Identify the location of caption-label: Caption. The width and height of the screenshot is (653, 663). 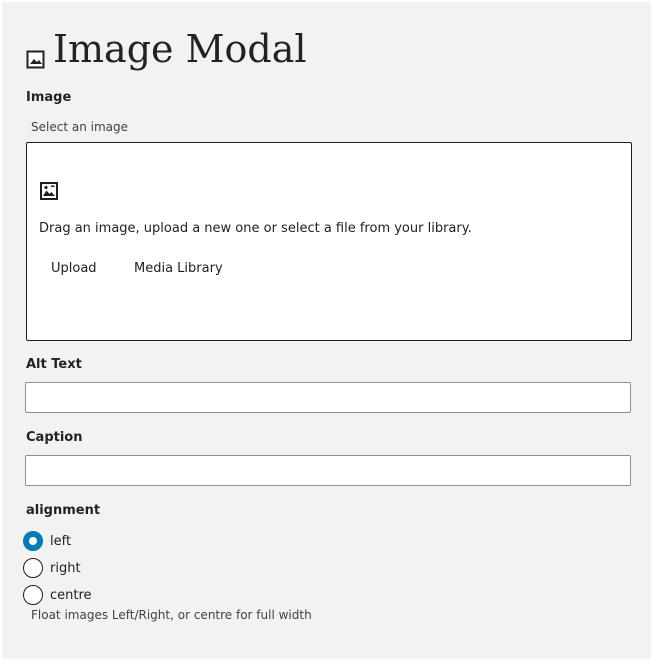
(54, 437).